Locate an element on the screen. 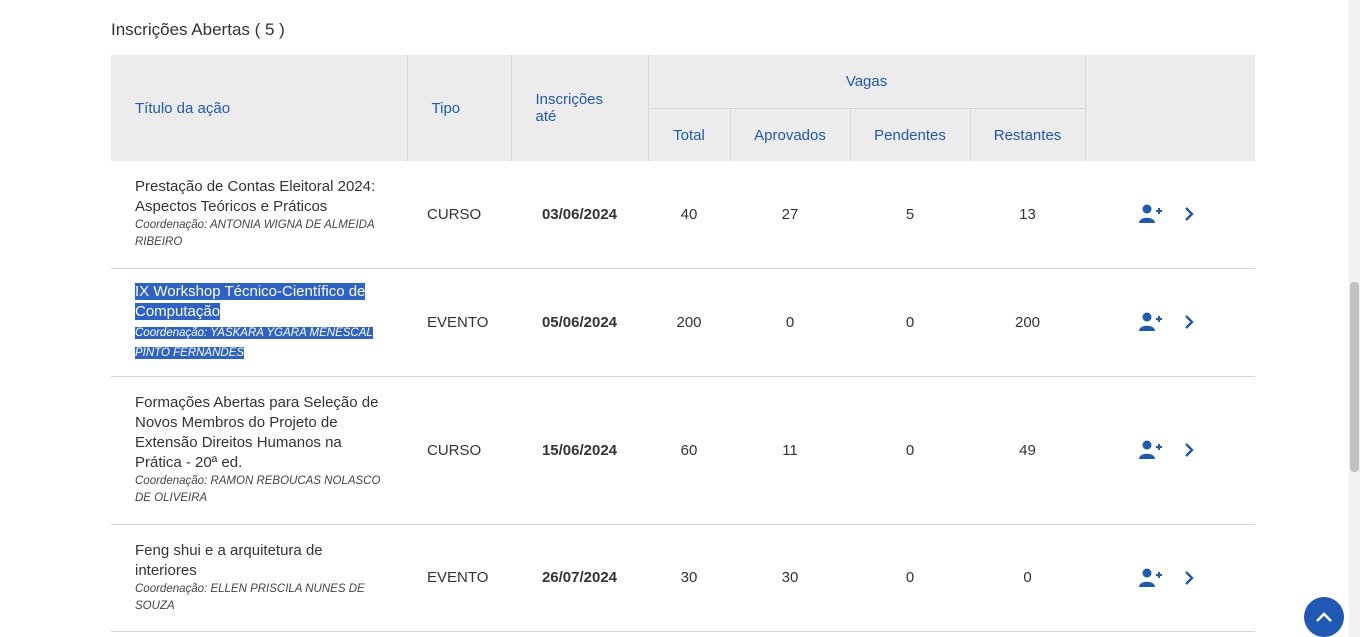  section-title: Inscrições Abertas ( 5 ) is located at coordinates (198, 29).